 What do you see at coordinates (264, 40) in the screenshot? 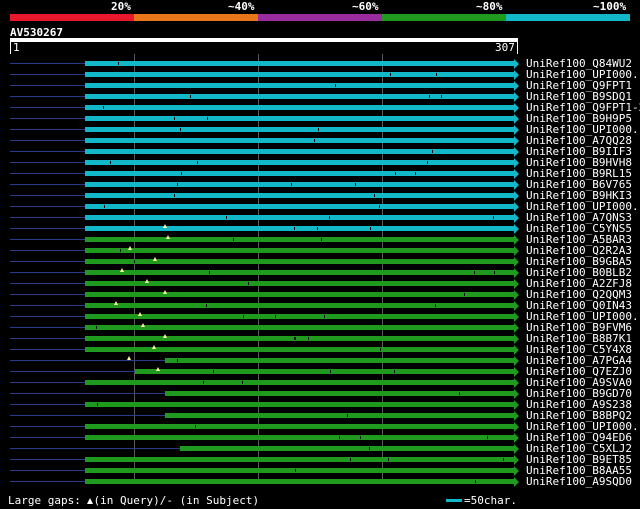
I see `query-bar` at bounding box center [264, 40].